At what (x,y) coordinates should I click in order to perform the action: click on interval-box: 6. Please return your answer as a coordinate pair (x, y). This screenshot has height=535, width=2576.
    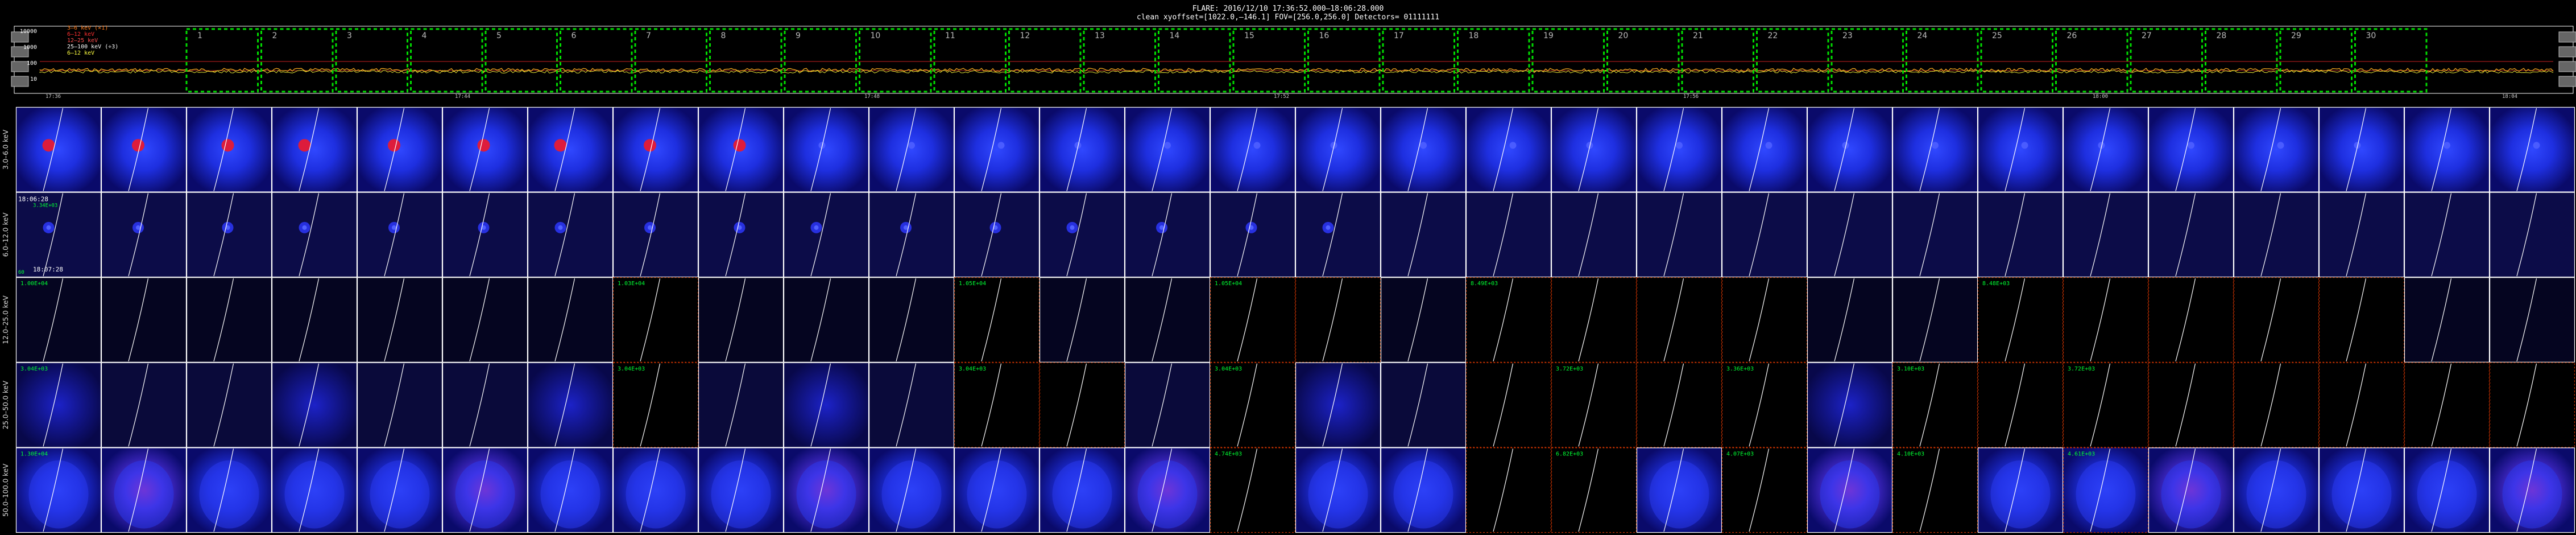
    Looking at the image, I should click on (596, 61).